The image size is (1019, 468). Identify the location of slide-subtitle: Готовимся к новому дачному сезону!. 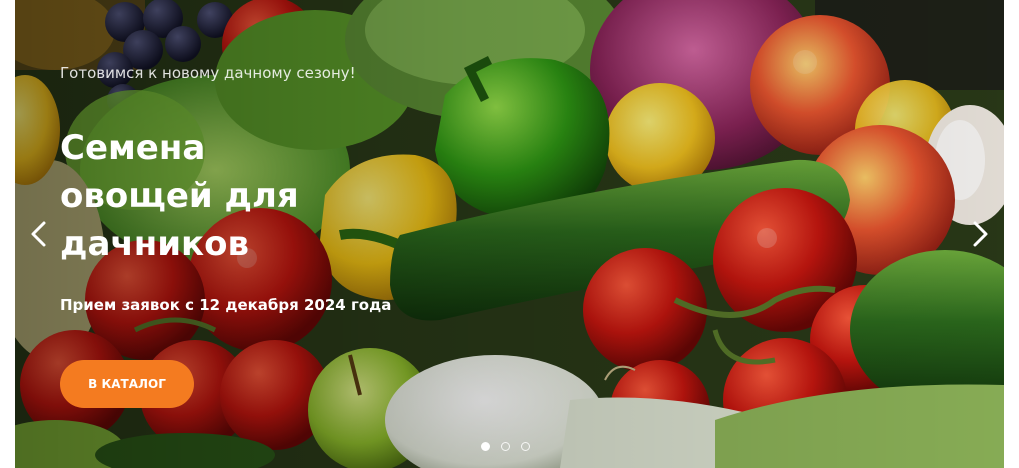
(208, 73).